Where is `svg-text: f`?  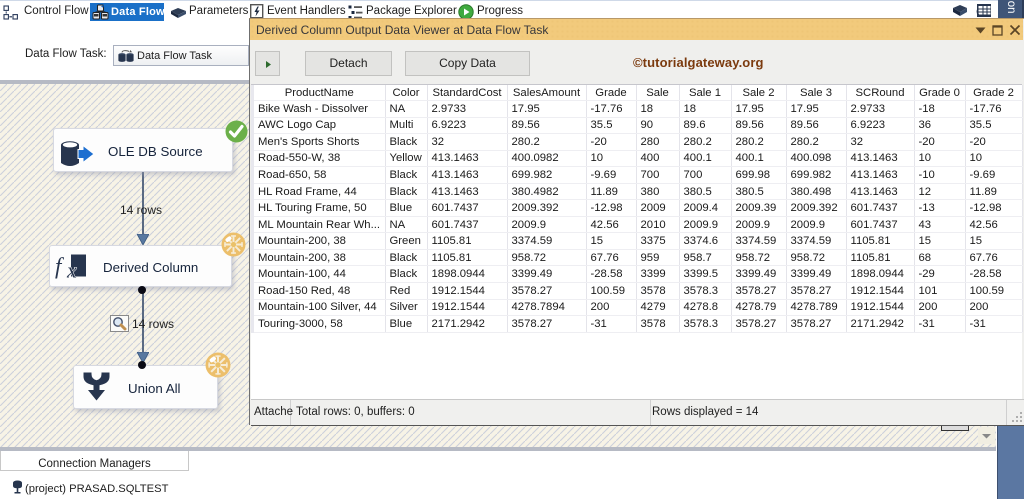 svg-text: f is located at coordinates (60, 266).